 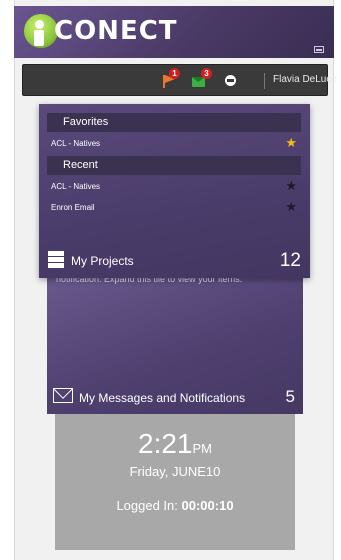 What do you see at coordinates (116, 31) in the screenshot?
I see `logo-text: CONECT` at bounding box center [116, 31].